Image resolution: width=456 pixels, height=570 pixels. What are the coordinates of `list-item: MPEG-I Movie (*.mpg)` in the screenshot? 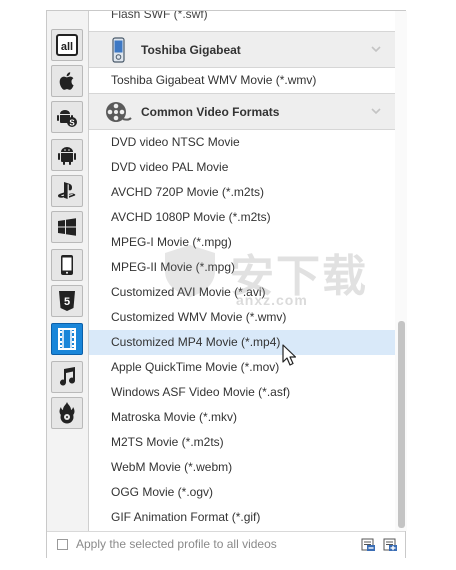 It's located at (242, 242).